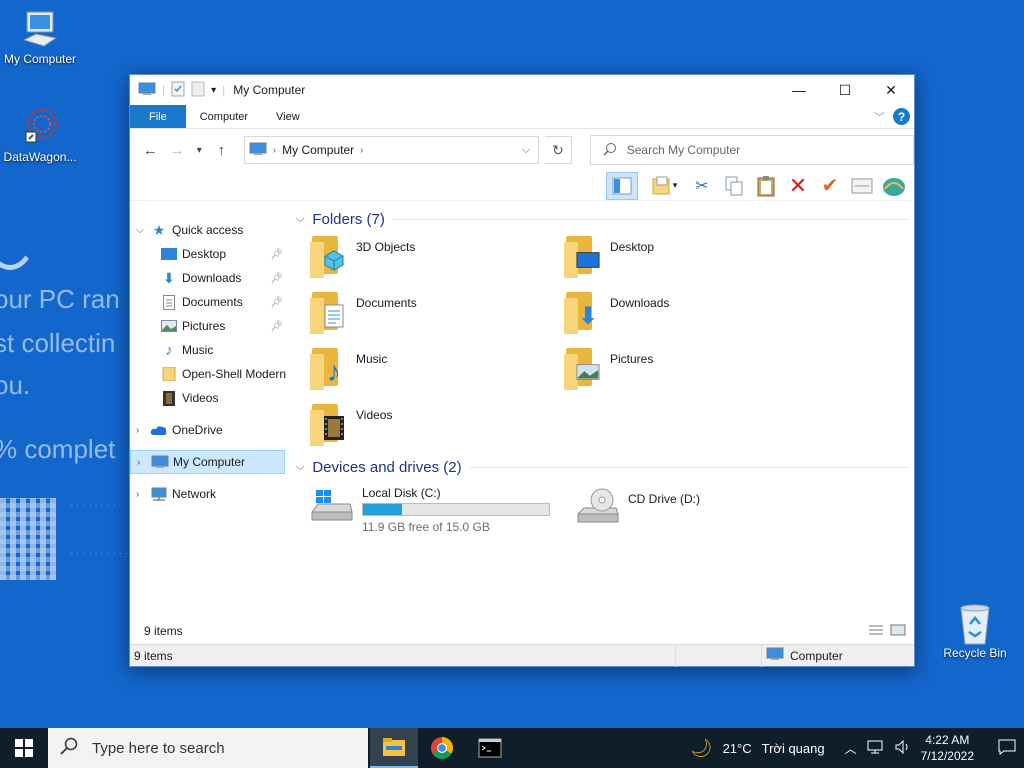 Image resolution: width=1024 pixels, height=768 pixels. Describe the element at coordinates (177, 150) in the screenshot. I see `forward-button: →` at that location.